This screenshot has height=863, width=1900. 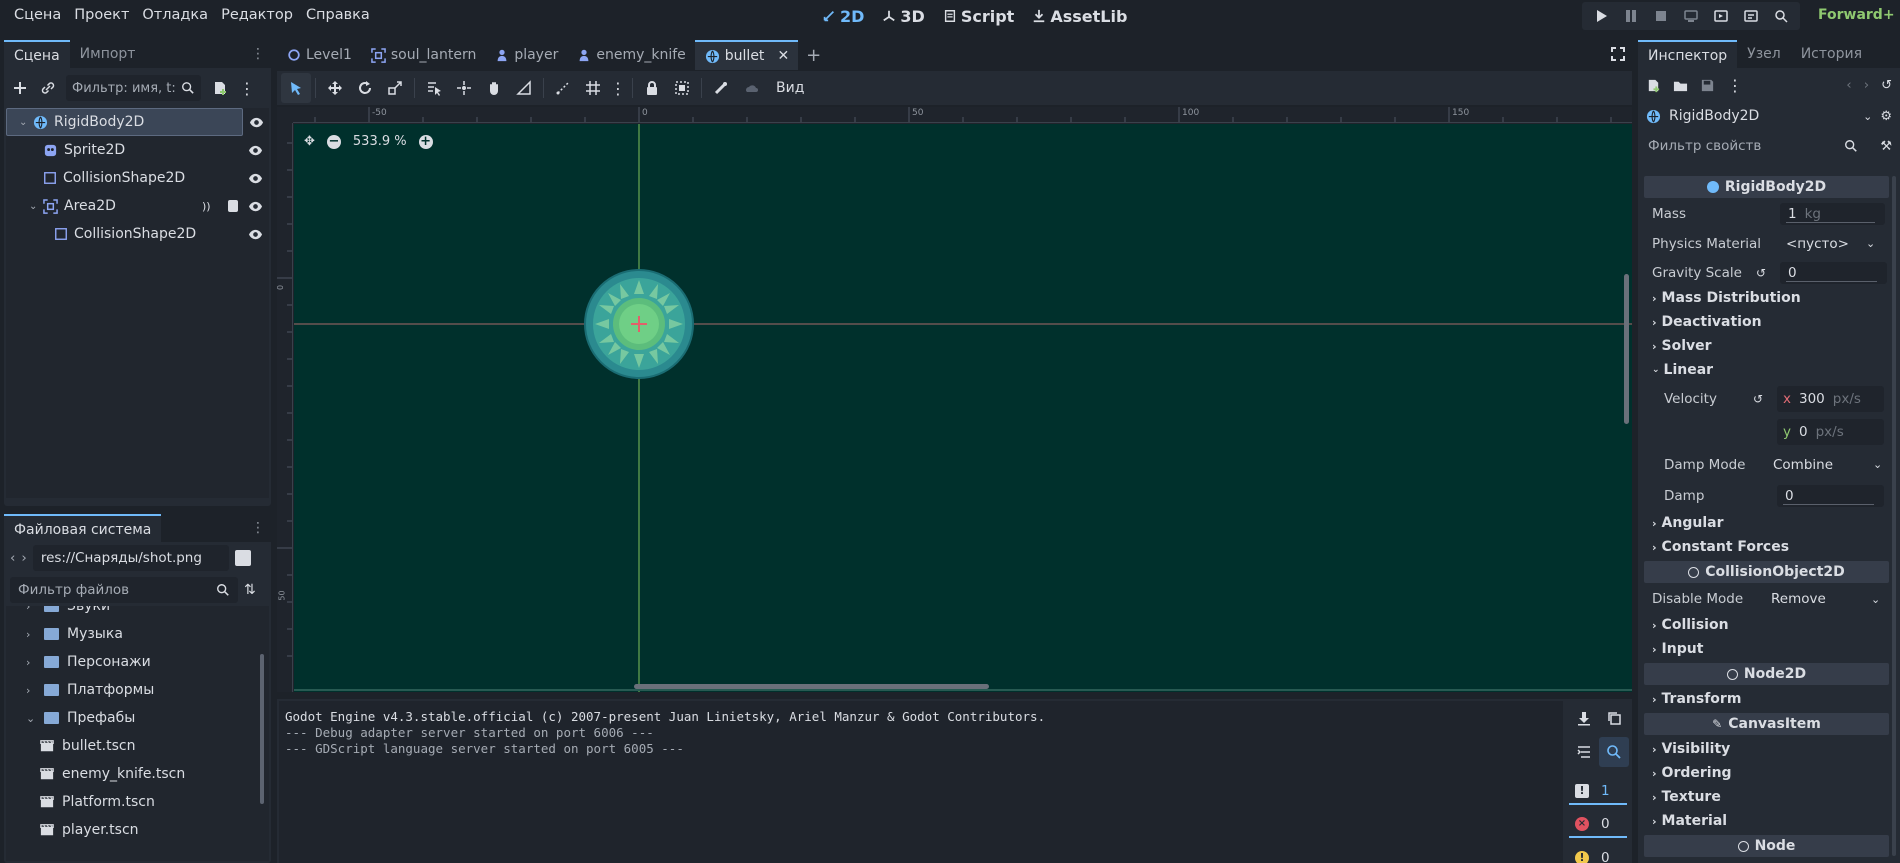 I want to click on forward-icon: ›, so click(x=23, y=558).